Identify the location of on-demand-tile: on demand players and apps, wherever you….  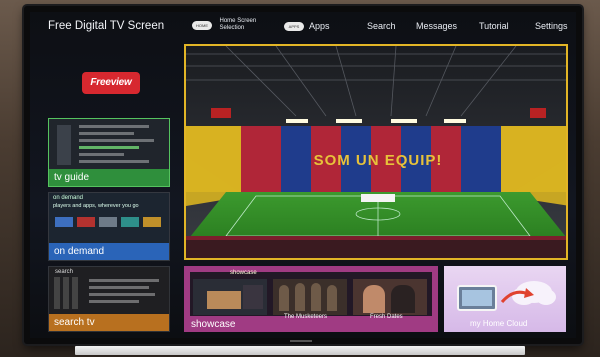
(109, 226).